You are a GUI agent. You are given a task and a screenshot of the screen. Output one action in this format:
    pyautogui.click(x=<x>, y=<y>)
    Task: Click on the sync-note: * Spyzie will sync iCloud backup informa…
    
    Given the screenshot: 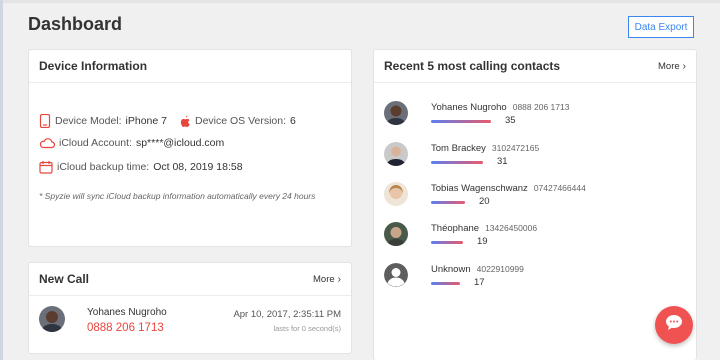 What is the action you would take?
    pyautogui.click(x=177, y=196)
    